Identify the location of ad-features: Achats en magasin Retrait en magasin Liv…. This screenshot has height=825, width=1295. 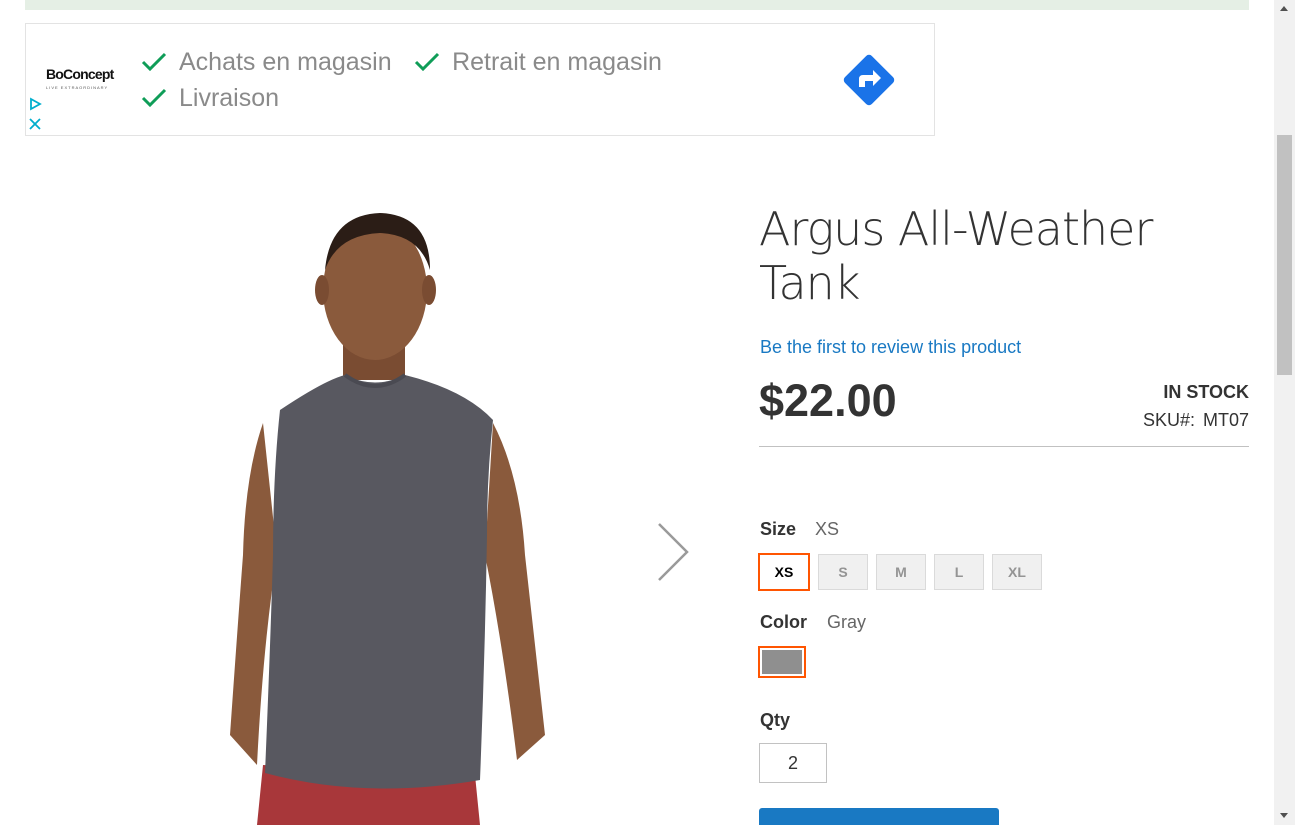
(441, 80).